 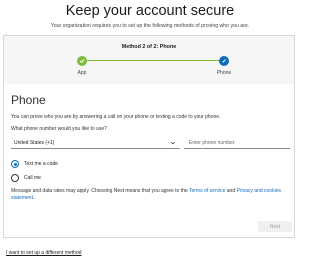 I want to click on step-name-app: App, so click(x=82, y=73).